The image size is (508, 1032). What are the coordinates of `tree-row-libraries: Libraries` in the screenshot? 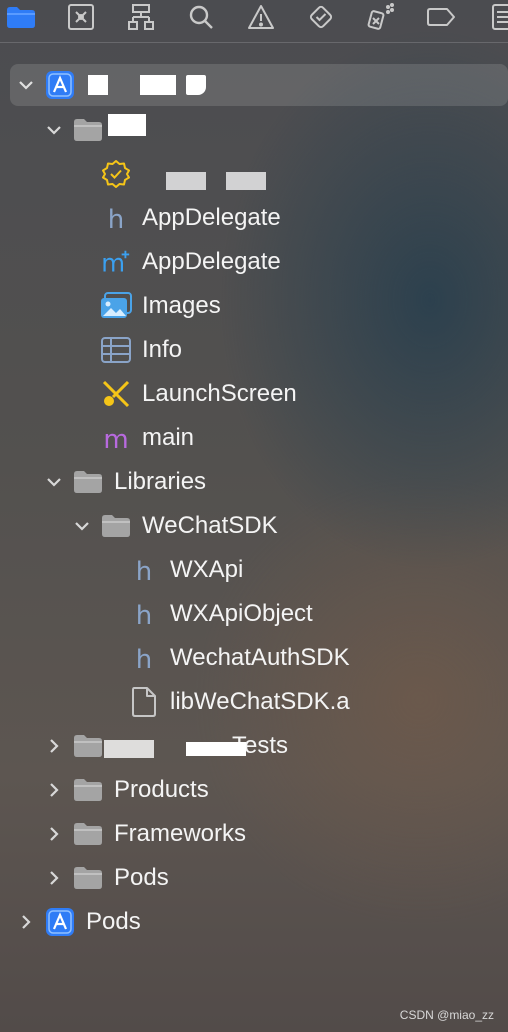 It's located at (254, 482).